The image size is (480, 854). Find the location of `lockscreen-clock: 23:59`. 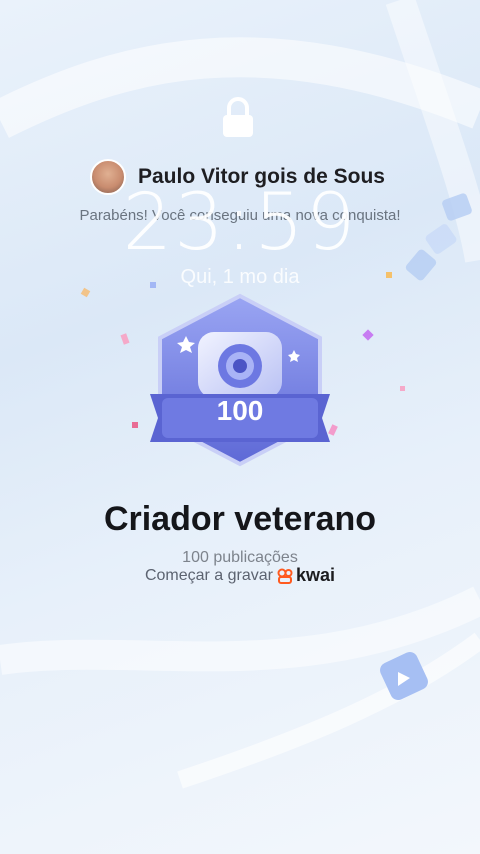

lockscreen-clock: 23:59 is located at coordinates (240, 223).